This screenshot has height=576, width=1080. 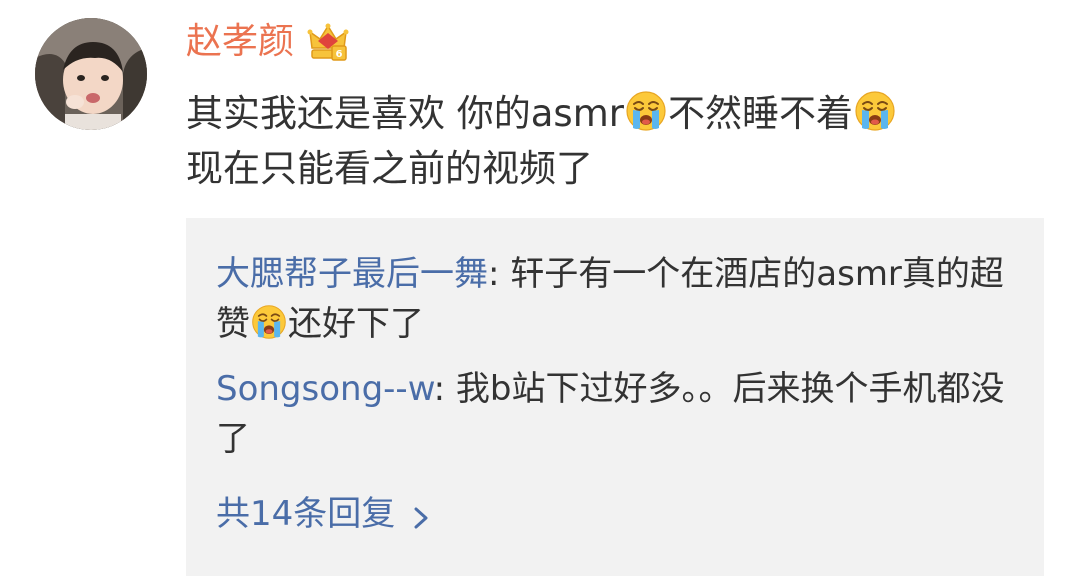 What do you see at coordinates (328, 42) in the screenshot?
I see `crown-badge-icon: 6` at bounding box center [328, 42].